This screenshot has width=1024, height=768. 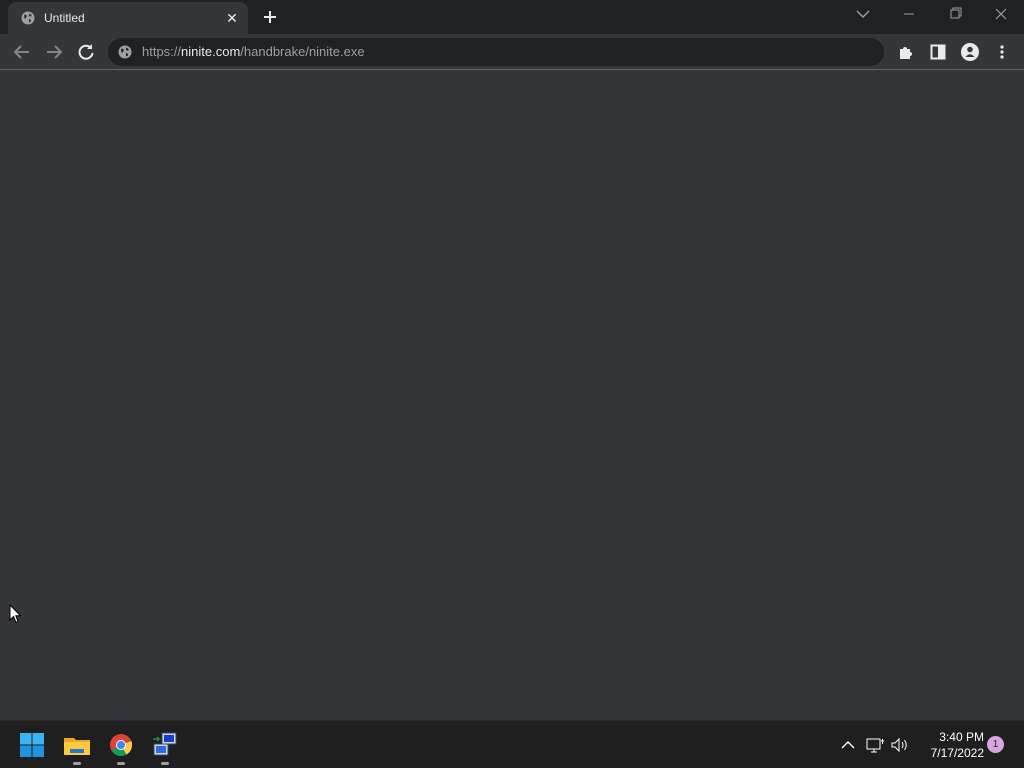 What do you see at coordinates (961, 737) in the screenshot?
I see `clock-time: 3:40 PM` at bounding box center [961, 737].